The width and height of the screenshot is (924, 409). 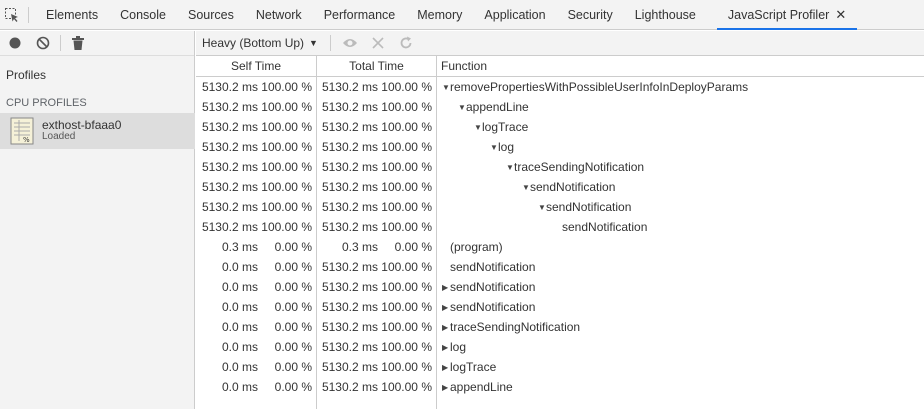 I want to click on tab-elements: Elements, so click(x=72, y=15).